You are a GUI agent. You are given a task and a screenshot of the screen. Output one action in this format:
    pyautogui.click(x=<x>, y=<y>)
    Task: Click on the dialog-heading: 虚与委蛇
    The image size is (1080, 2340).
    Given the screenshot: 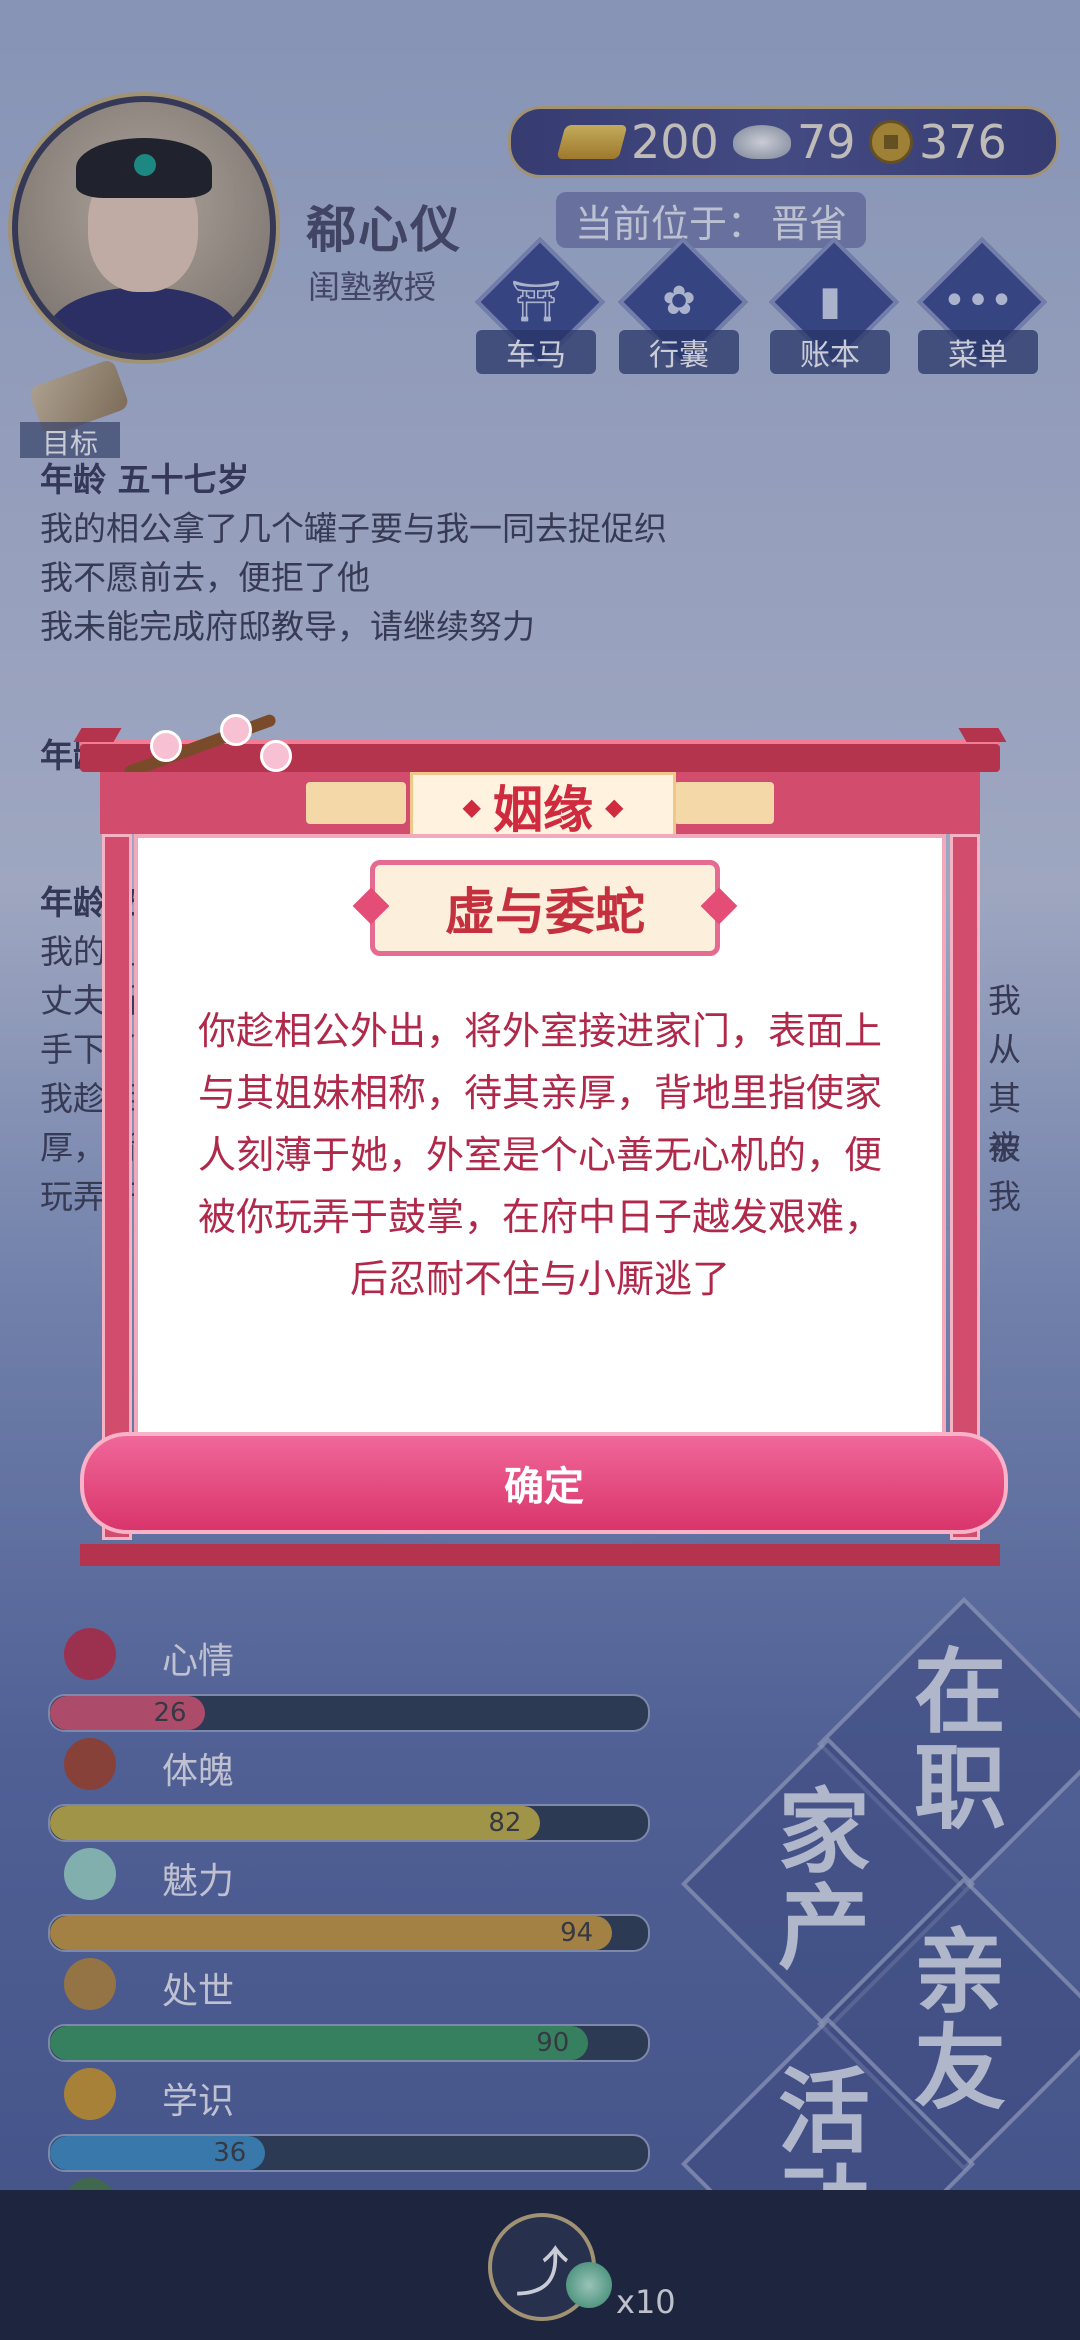 What is the action you would take?
    pyautogui.click(x=545, y=908)
    